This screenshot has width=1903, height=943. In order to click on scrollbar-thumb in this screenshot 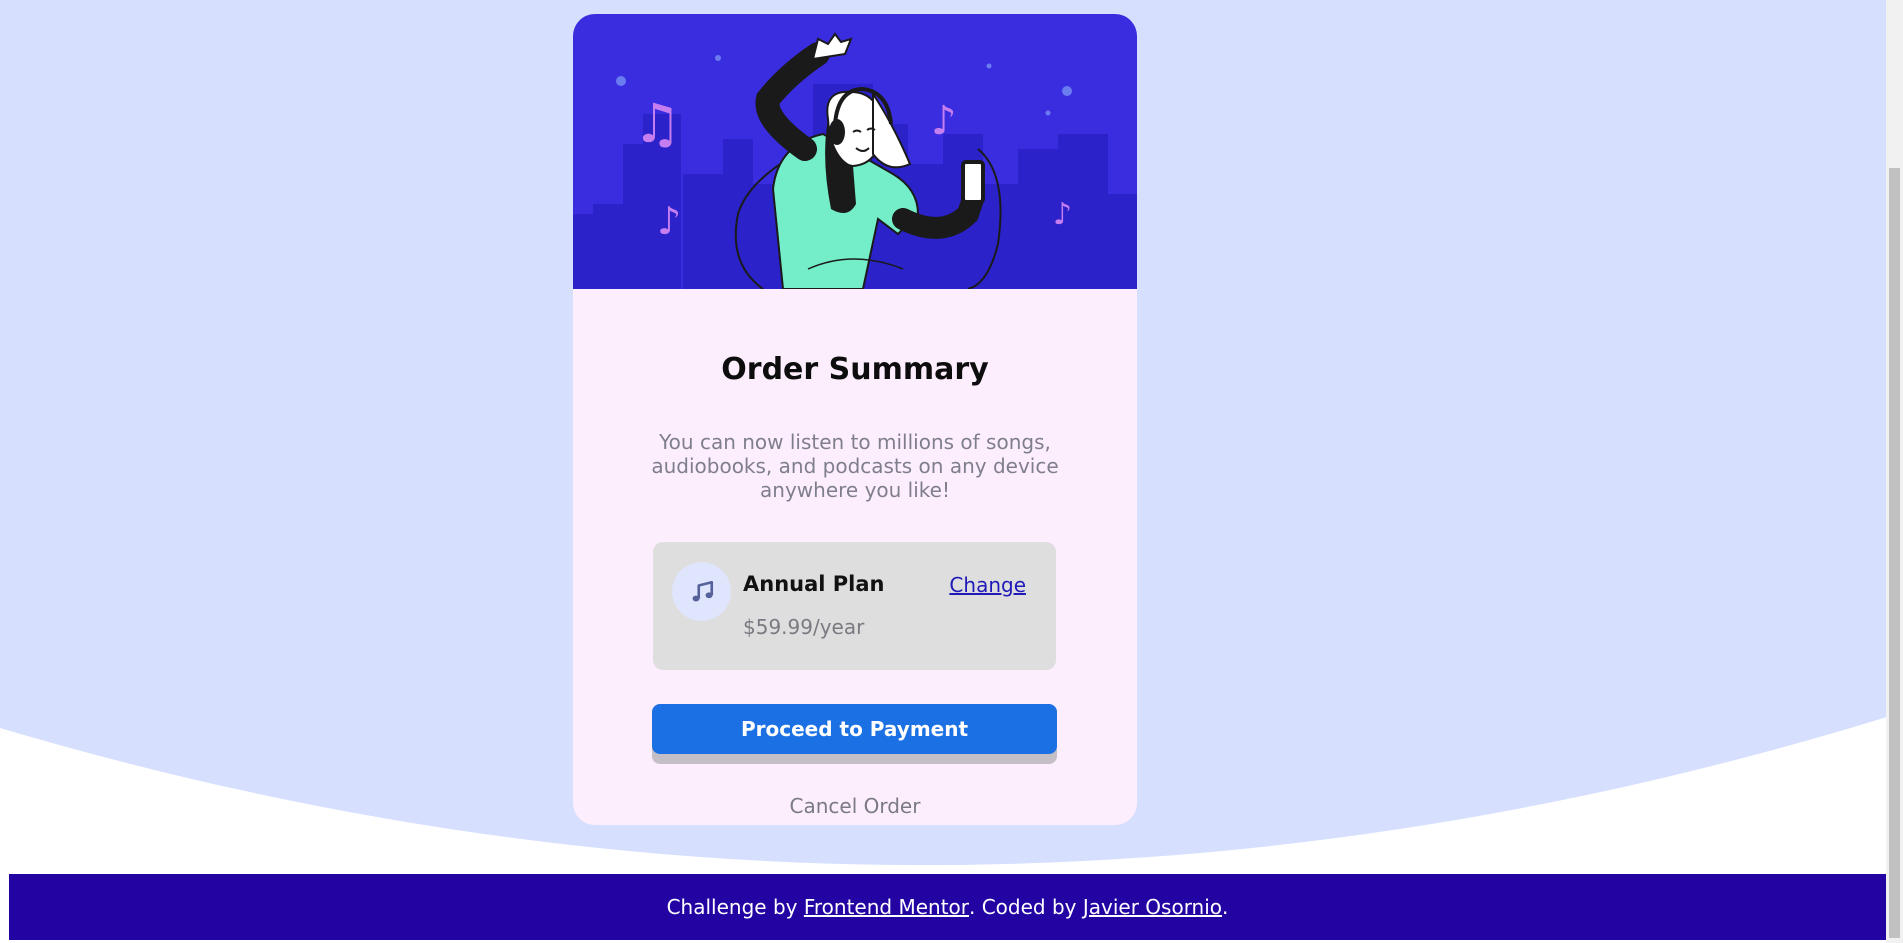, I will do `click(1894, 553)`.